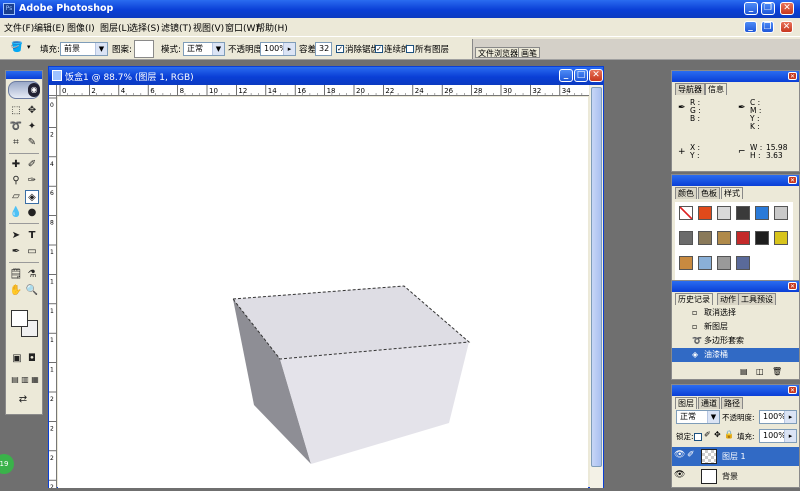 This screenshot has height=491, width=800. What do you see at coordinates (596, 277) in the screenshot?
I see `scrollbar-thumb` at bounding box center [596, 277].